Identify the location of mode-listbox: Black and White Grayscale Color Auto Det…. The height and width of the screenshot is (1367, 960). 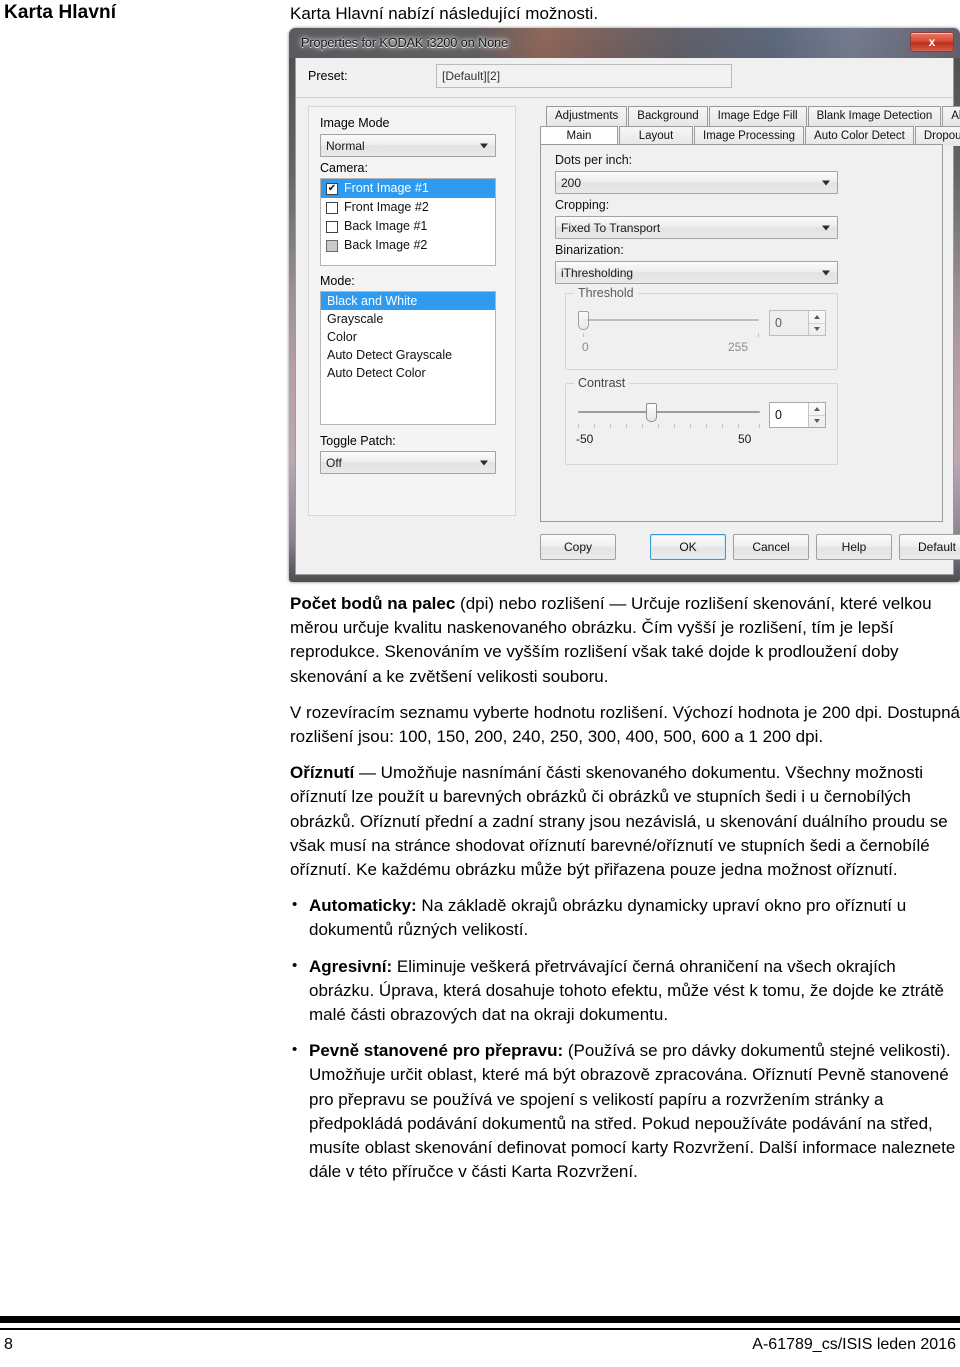
(408, 358).